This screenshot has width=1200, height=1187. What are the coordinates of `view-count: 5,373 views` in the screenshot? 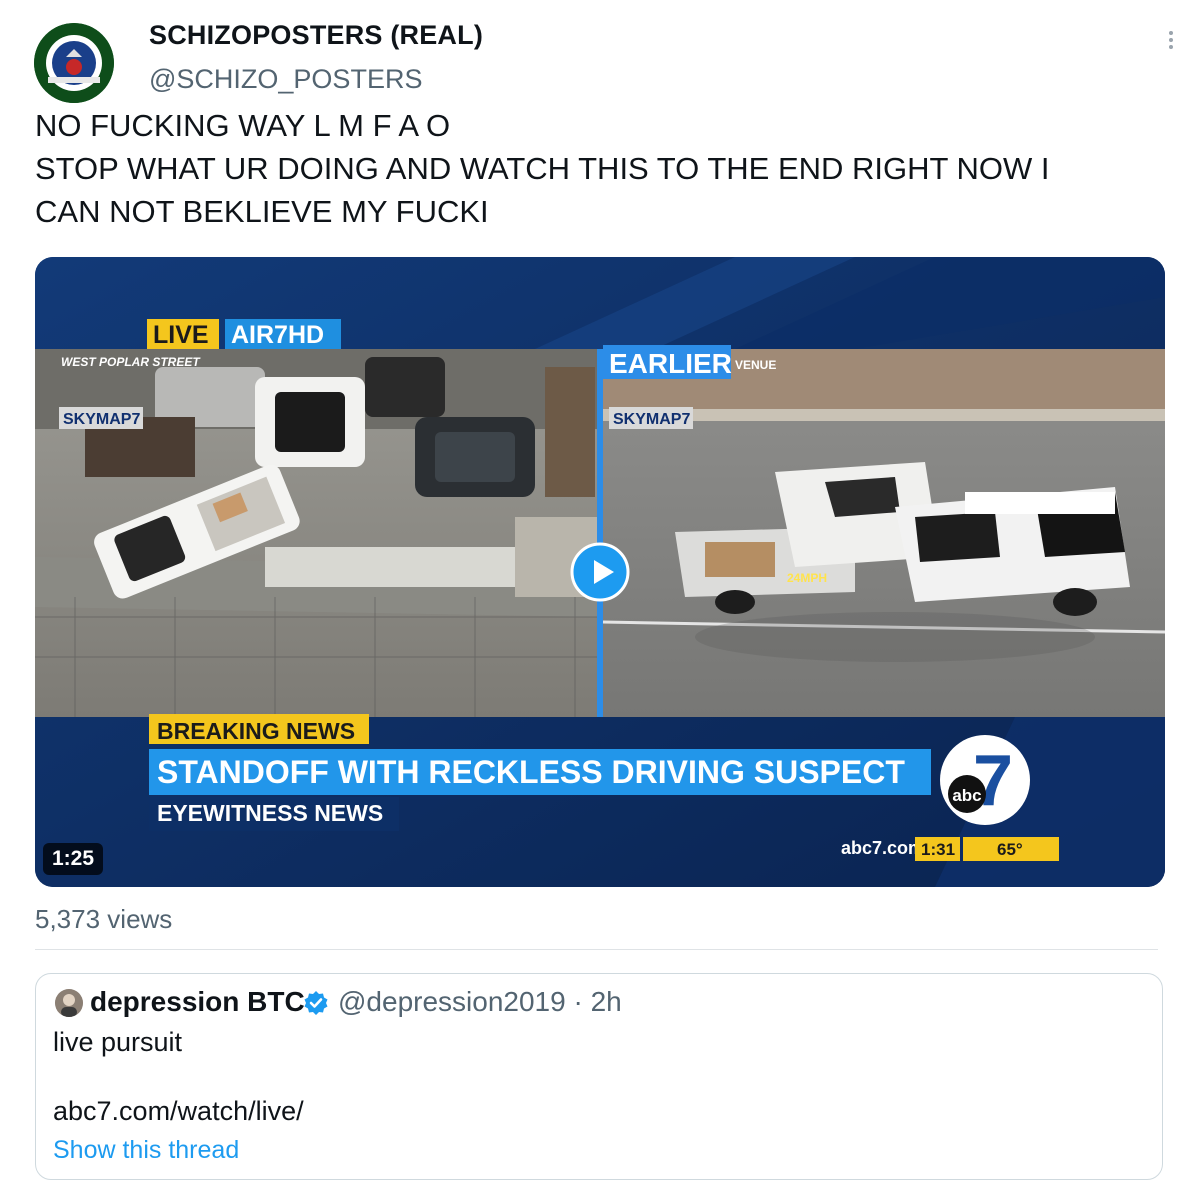 It's located at (104, 919).